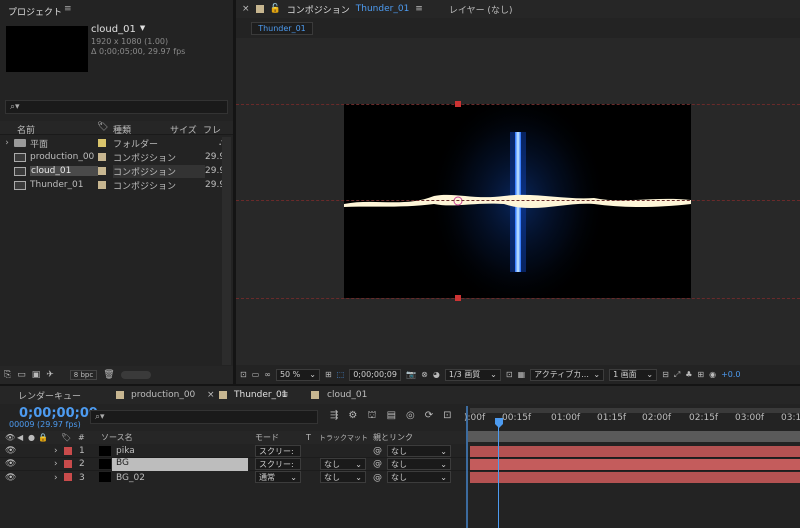  What do you see at coordinates (688, 374) in the screenshot?
I see `timeline-icon: ♣` at bounding box center [688, 374].